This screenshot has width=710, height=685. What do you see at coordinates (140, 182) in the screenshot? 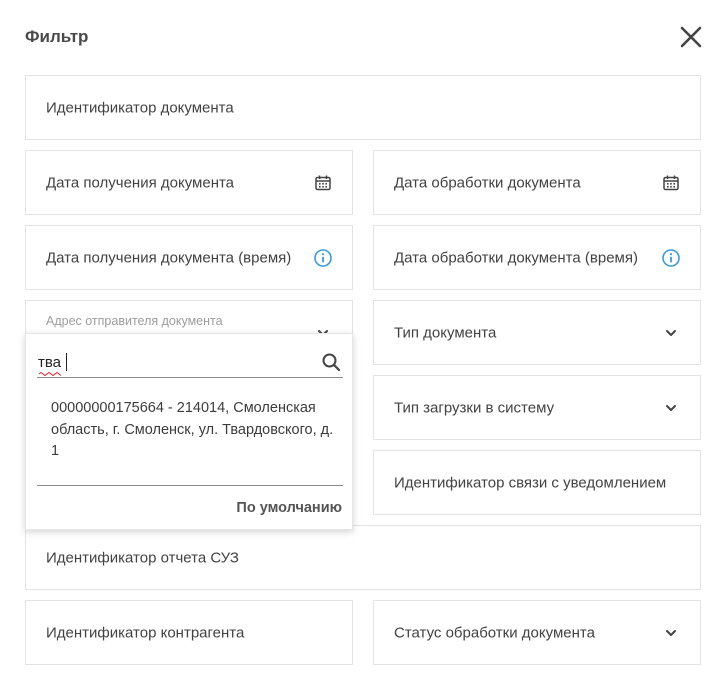
I see `receive-date-label: Дата получения документа` at bounding box center [140, 182].